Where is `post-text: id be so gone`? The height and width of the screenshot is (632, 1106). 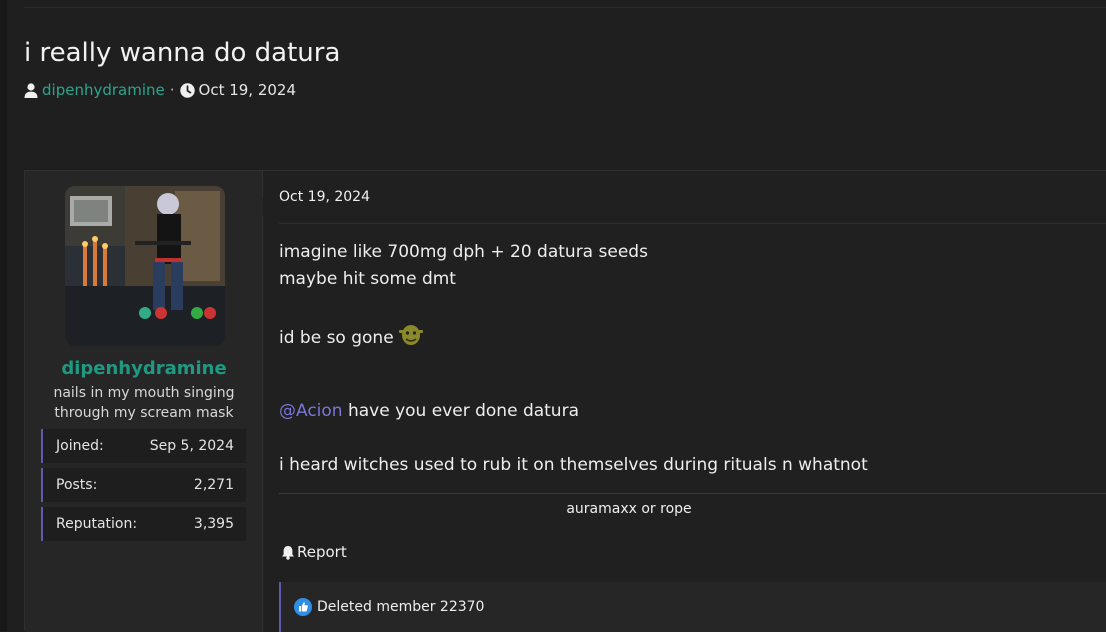 post-text: id be so gone is located at coordinates (336, 338).